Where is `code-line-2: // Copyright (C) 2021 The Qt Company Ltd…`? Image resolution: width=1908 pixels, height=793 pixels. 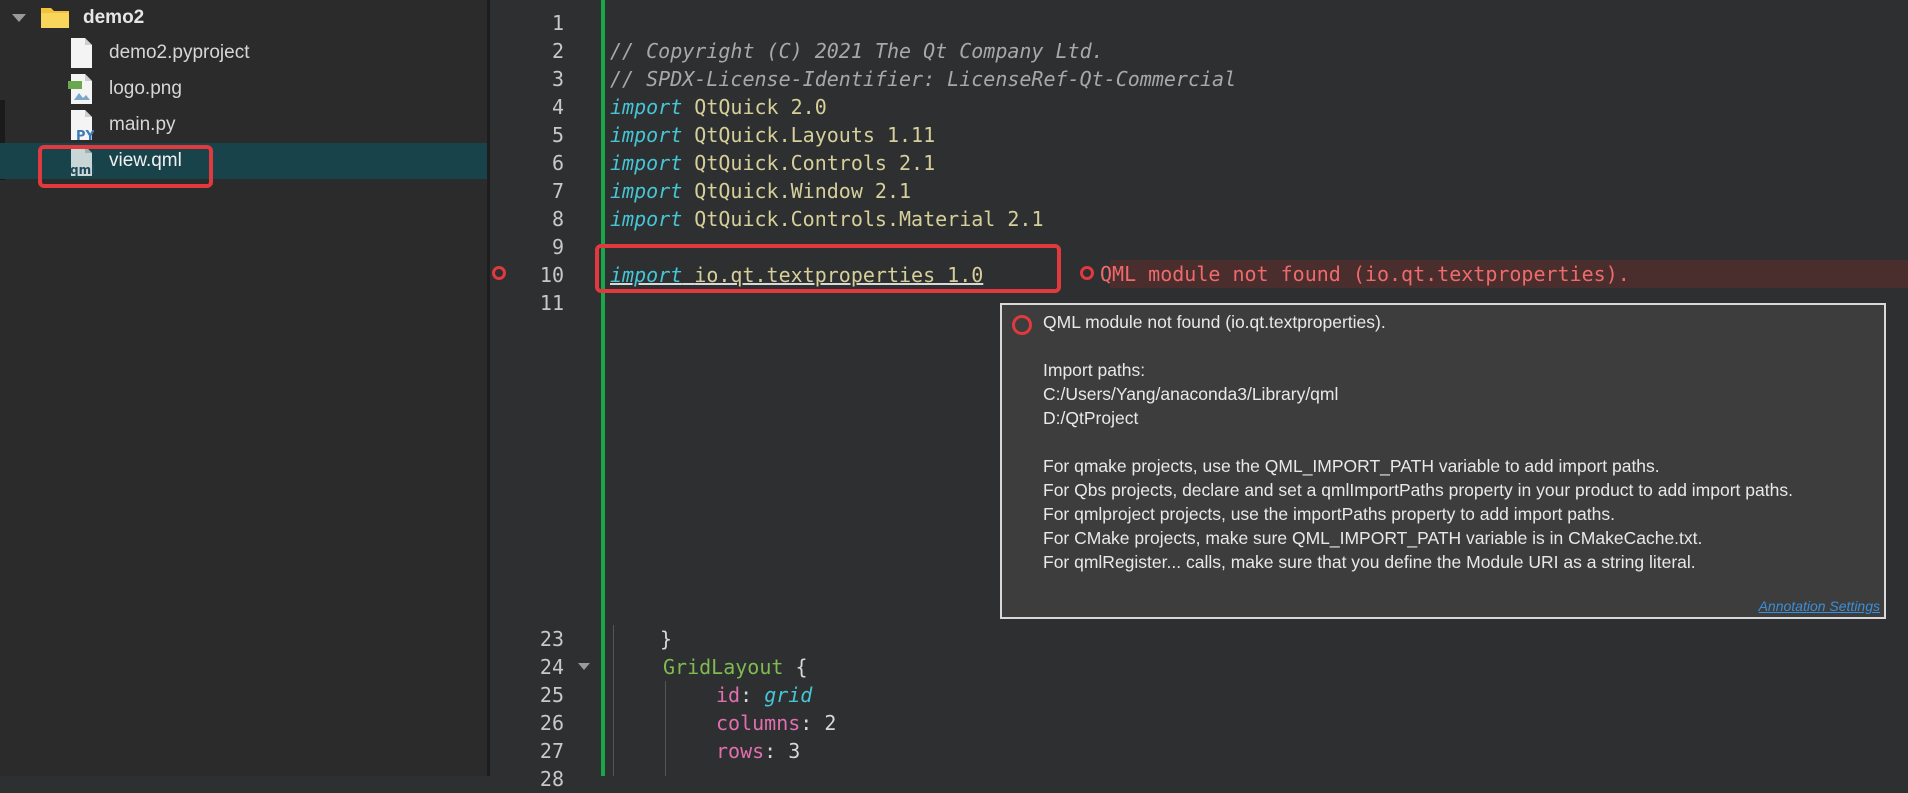 code-line-2: // Copyright (C) 2021 The Qt Company Ltd… is located at coordinates (857, 51).